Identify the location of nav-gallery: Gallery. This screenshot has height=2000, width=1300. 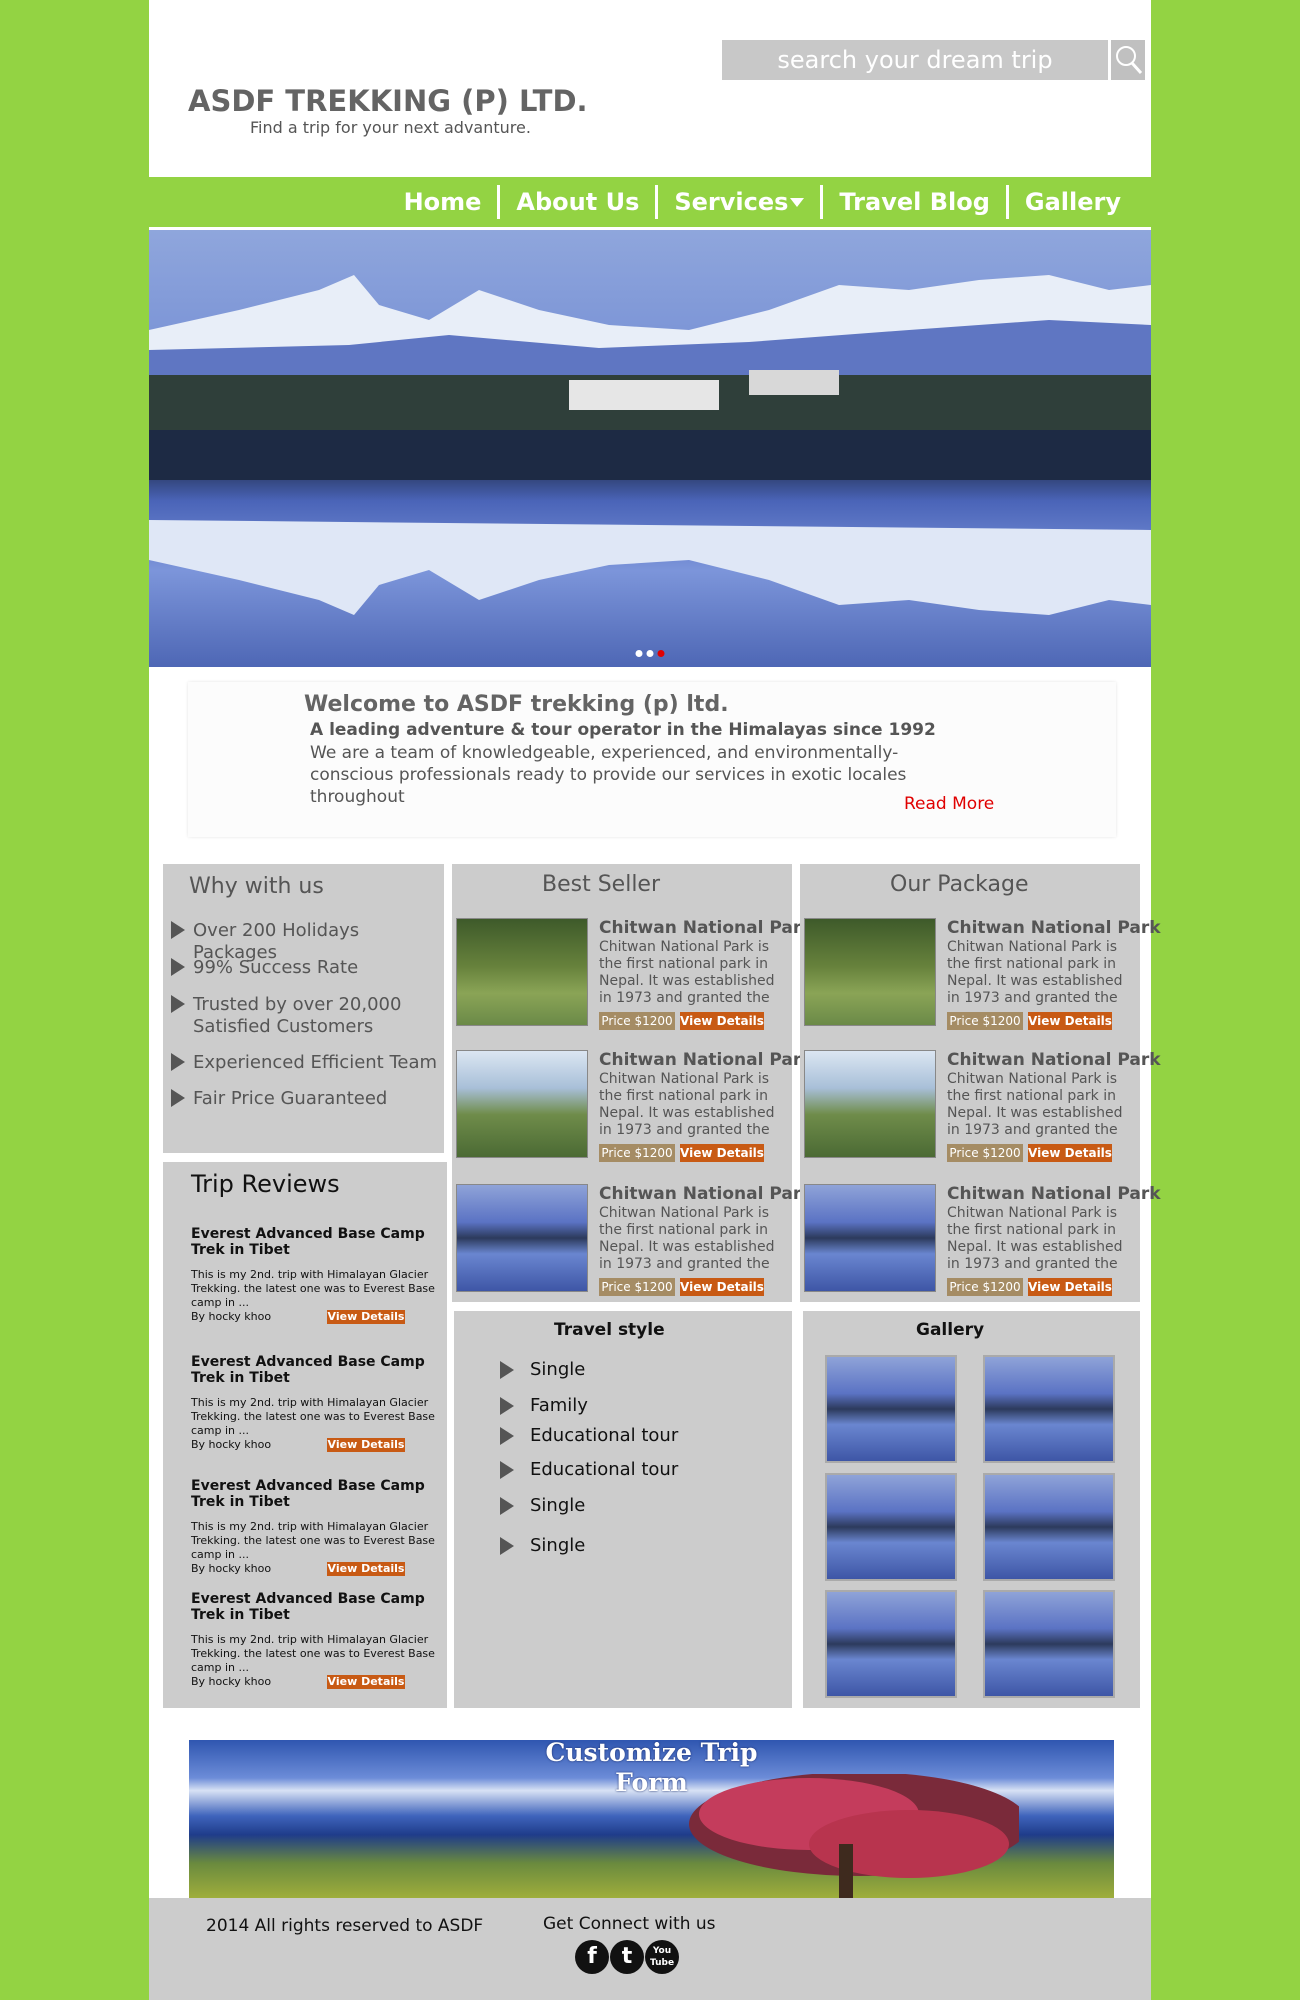
(1071, 202).